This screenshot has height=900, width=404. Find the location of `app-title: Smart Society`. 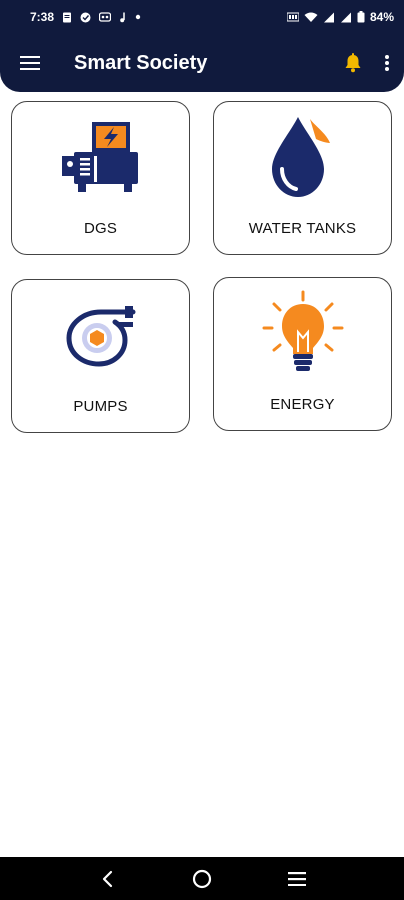

app-title: Smart Society is located at coordinates (141, 62).